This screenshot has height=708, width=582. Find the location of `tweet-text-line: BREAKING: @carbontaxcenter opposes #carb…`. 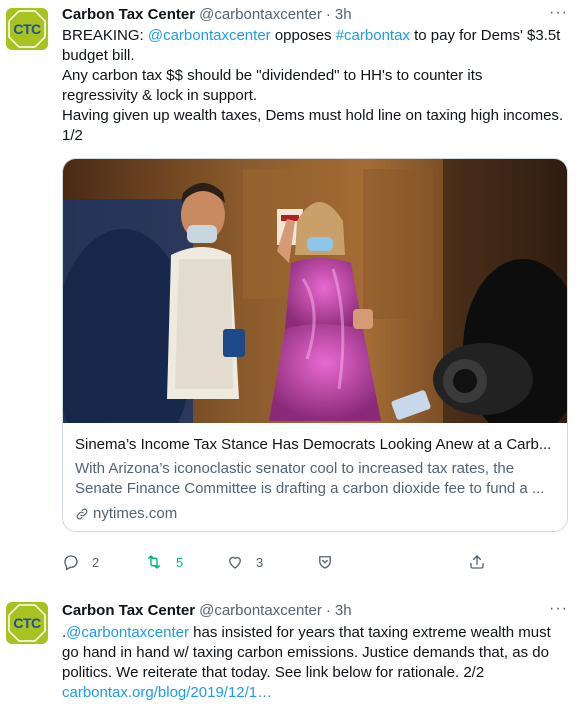

tweet-text-line: BREAKING: @carbontaxcenter opposes #carb… is located at coordinates (317, 36).